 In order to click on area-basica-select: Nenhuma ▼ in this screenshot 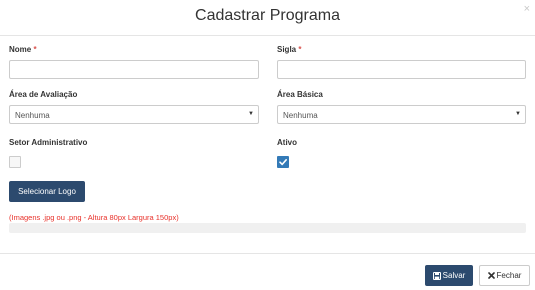, I will do `click(401, 114)`.